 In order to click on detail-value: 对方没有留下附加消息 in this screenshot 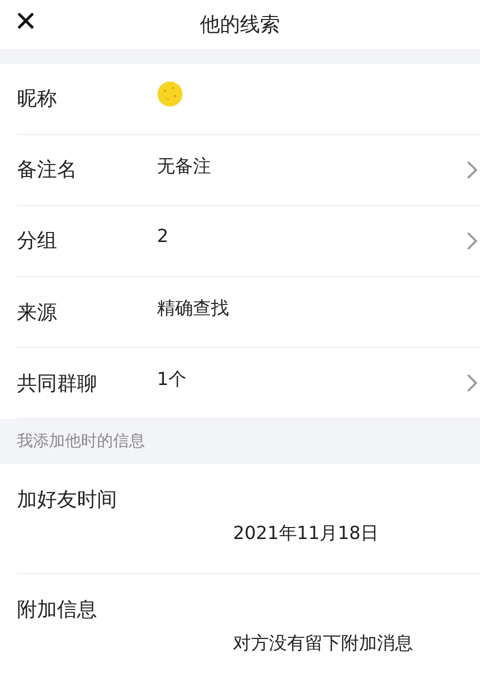, I will do `click(323, 644)`.